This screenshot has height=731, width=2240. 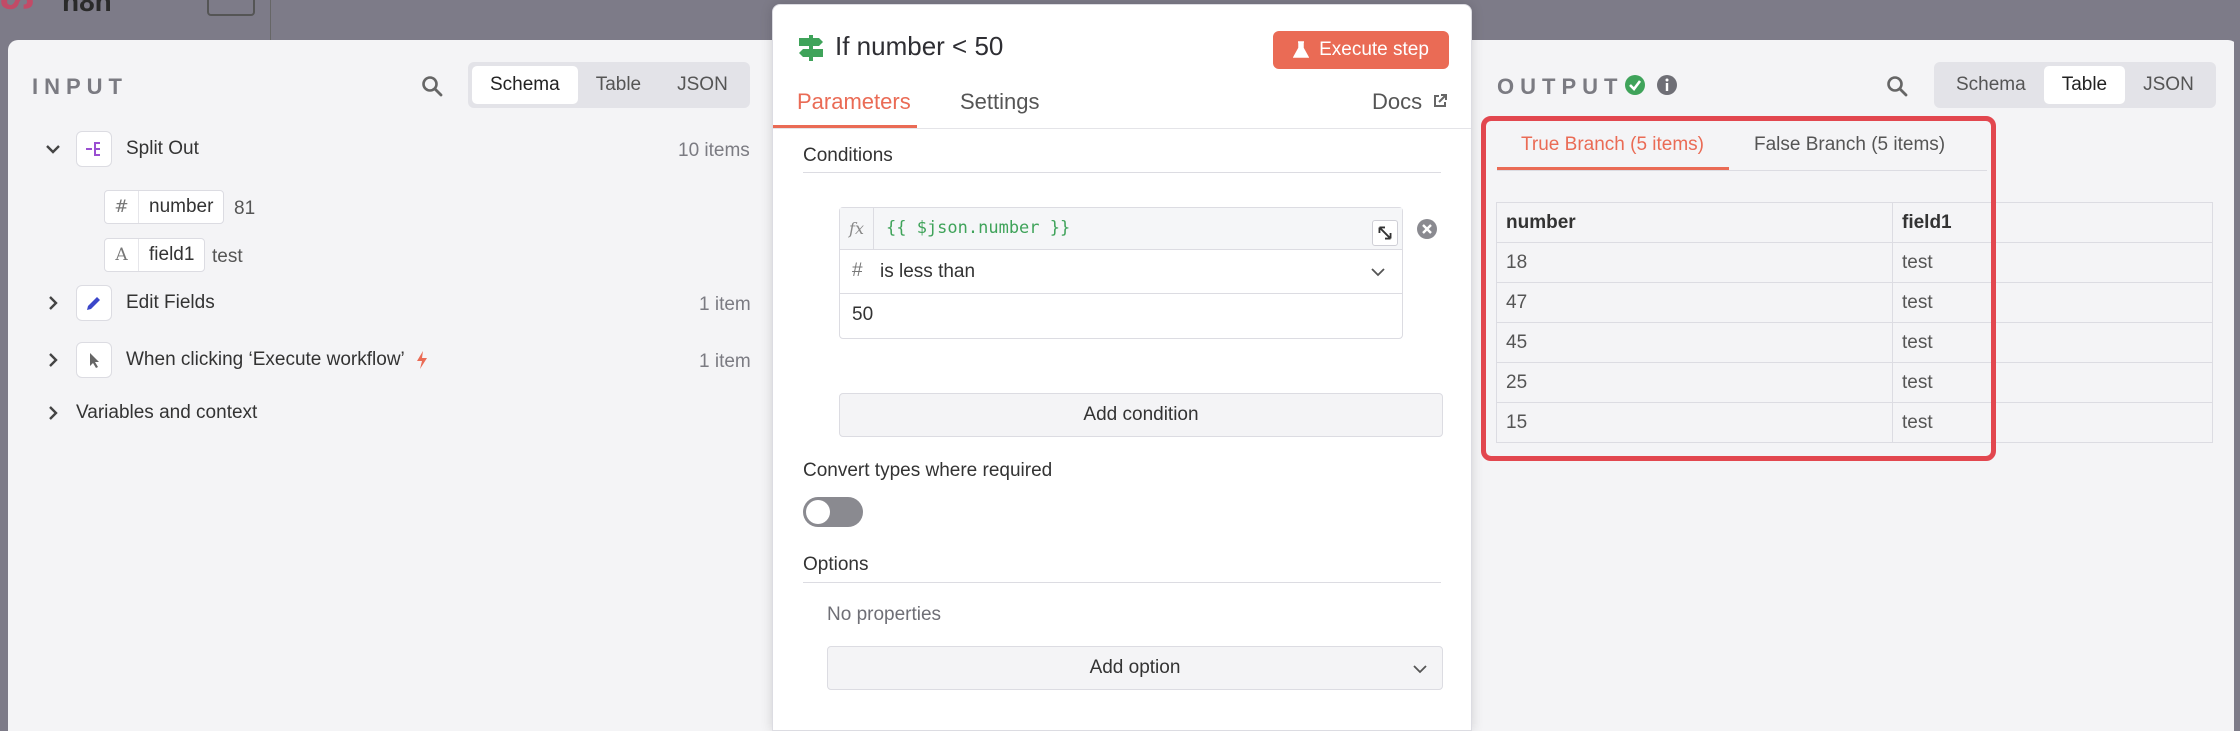 I want to click on output-view-json: JSON, so click(x=2168, y=85).